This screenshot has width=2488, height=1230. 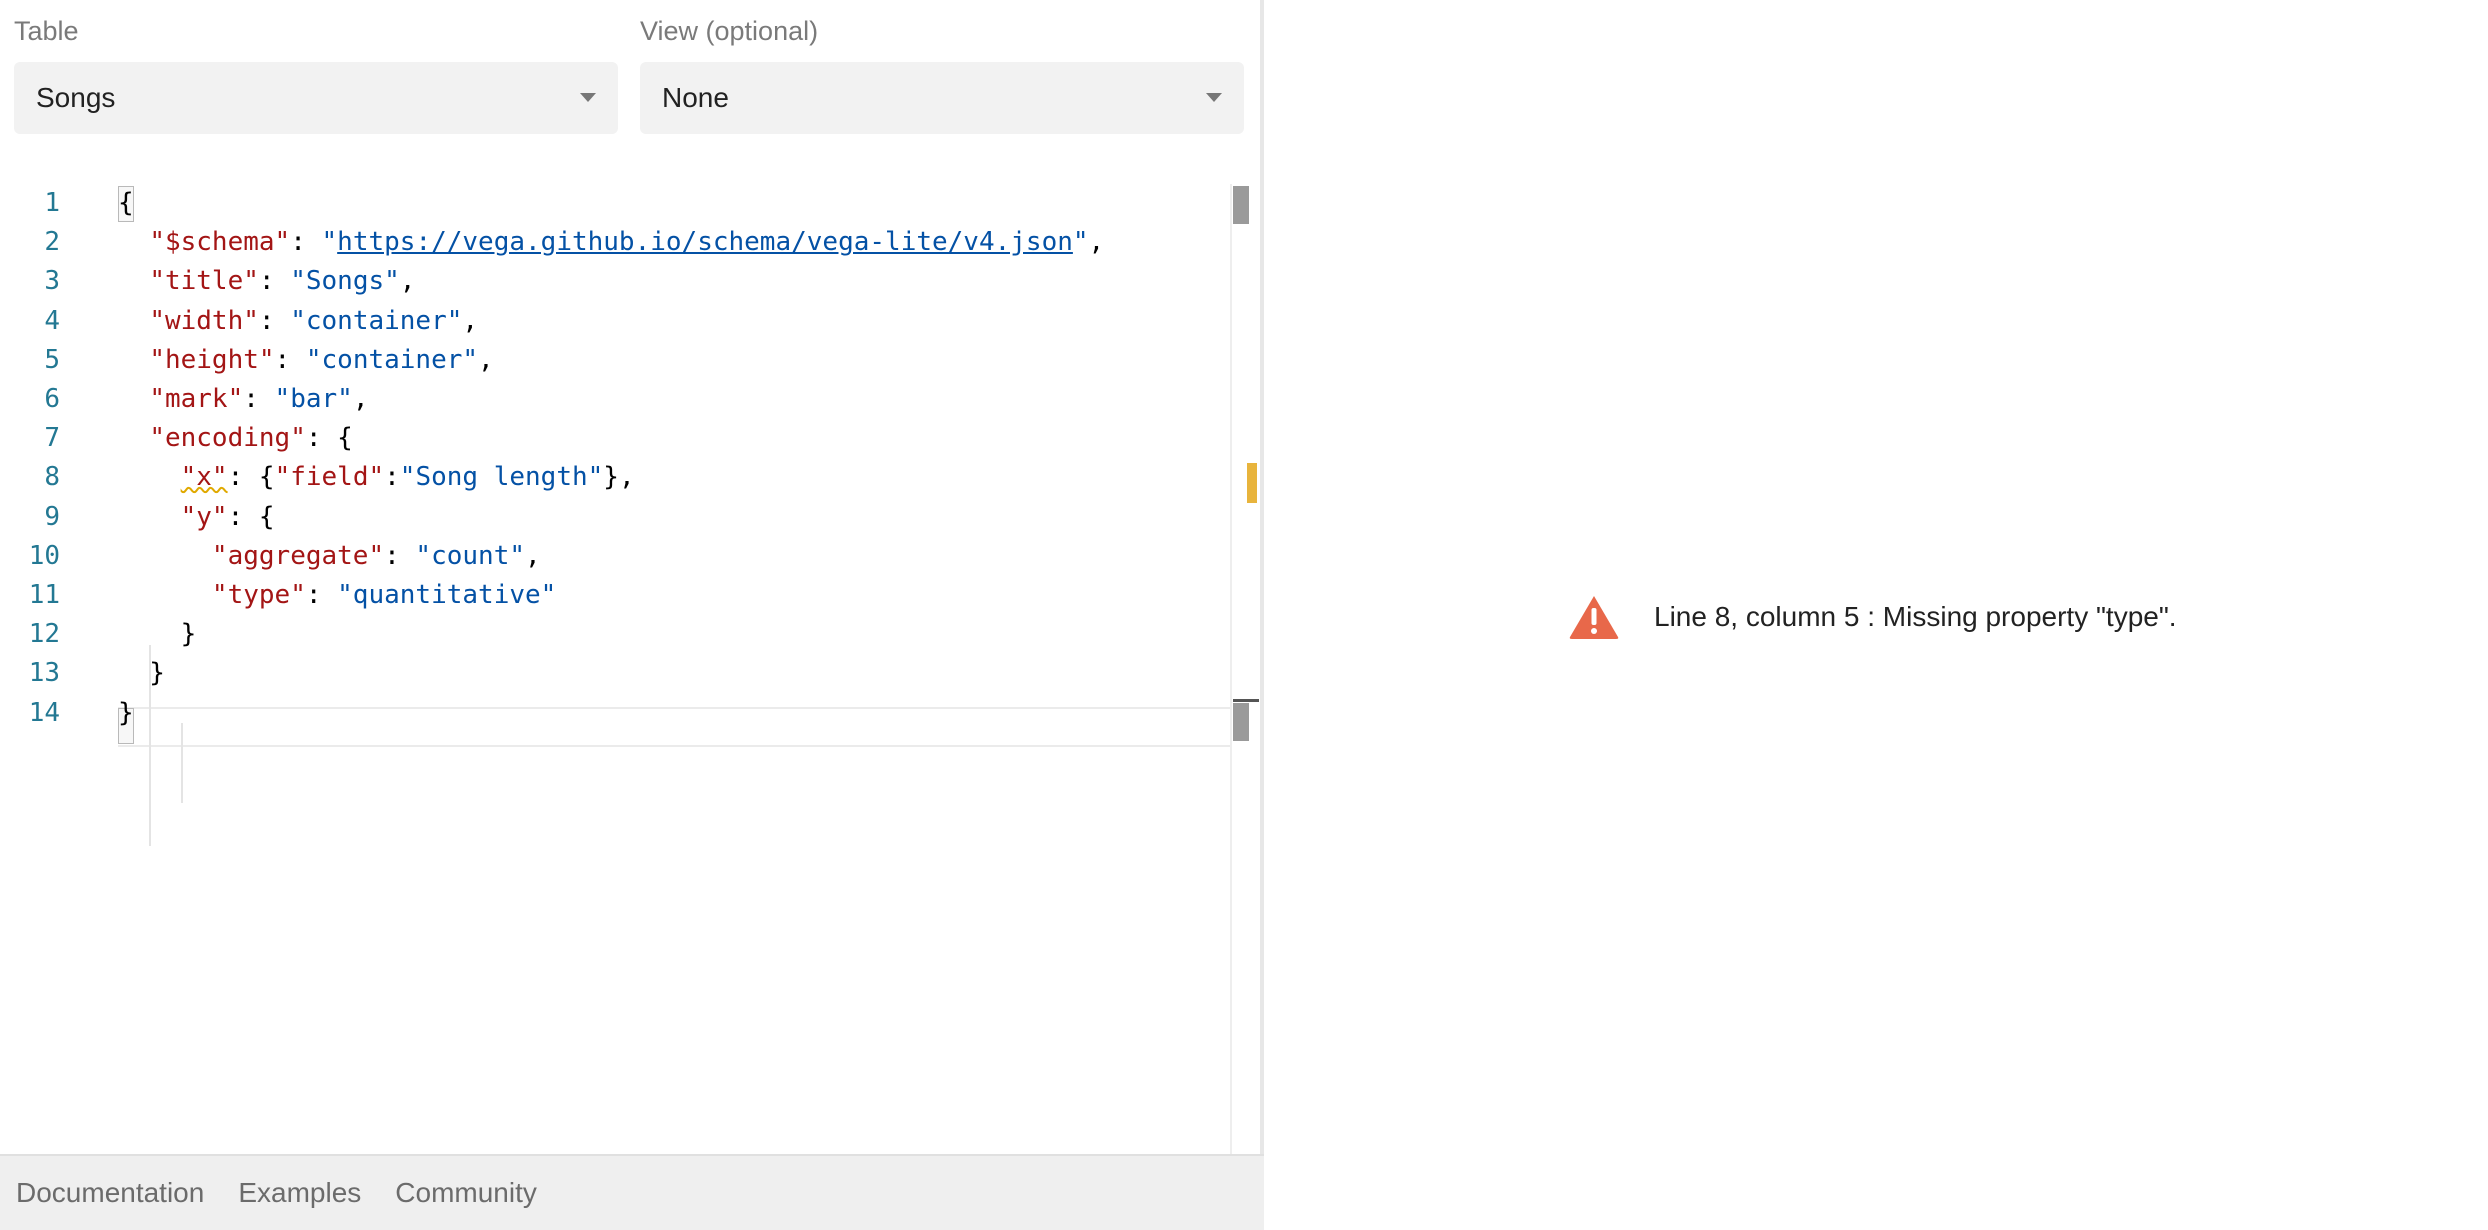 I want to click on code-token: "count", so click(x=470, y=555).